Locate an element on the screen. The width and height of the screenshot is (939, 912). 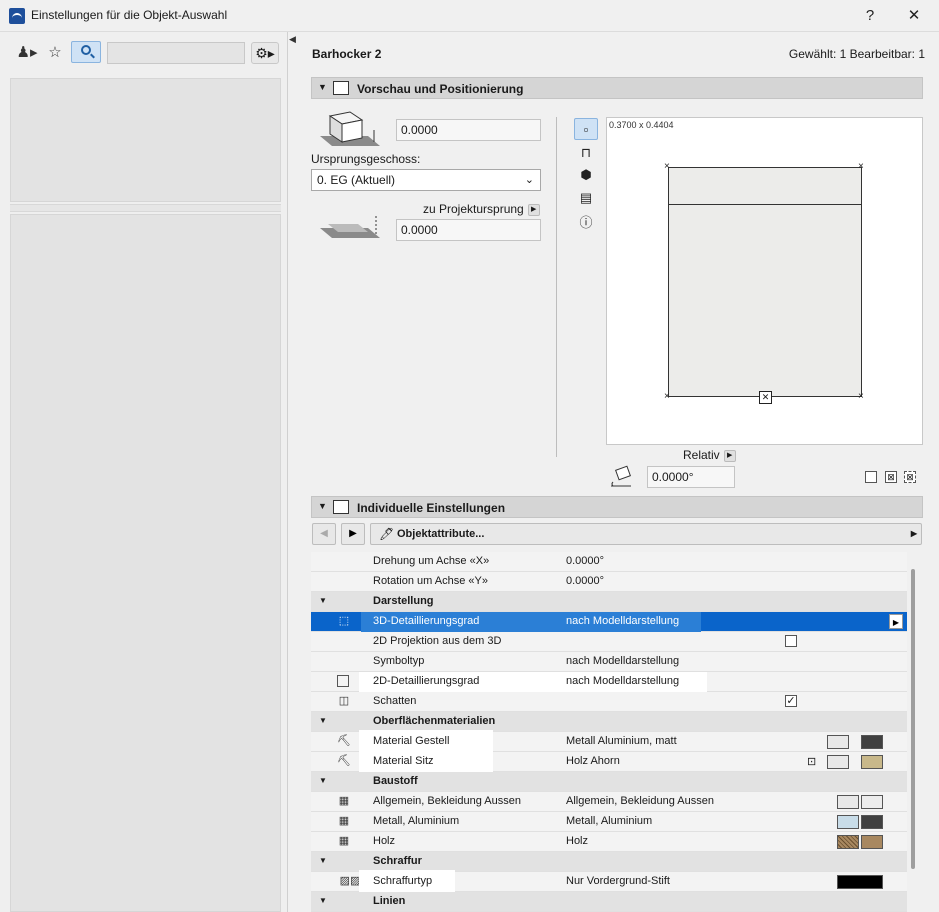
hotspot-anchor-icon: ✕ is located at coordinates (765, 397).